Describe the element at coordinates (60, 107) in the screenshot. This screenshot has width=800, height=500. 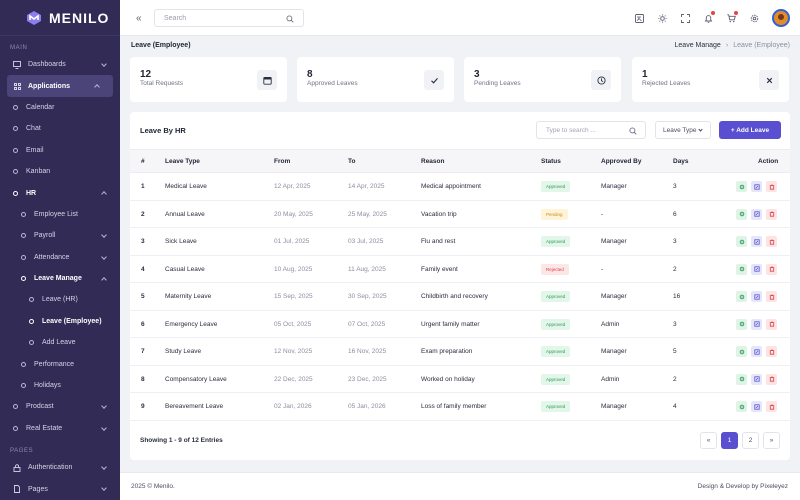
I see `sidebar-item-calendar: Calendar` at that location.